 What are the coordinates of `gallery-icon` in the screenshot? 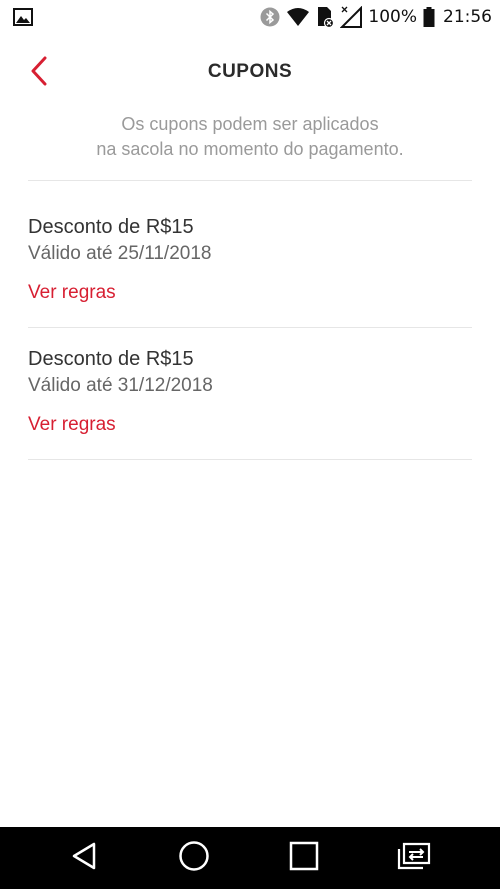 It's located at (23, 17).